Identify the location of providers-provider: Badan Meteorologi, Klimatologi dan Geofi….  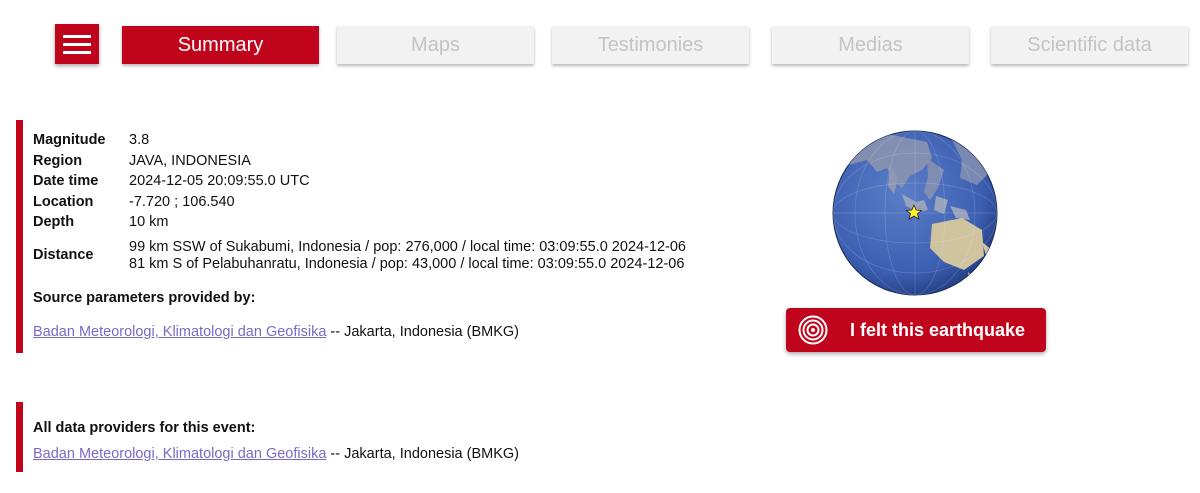
(276, 454).